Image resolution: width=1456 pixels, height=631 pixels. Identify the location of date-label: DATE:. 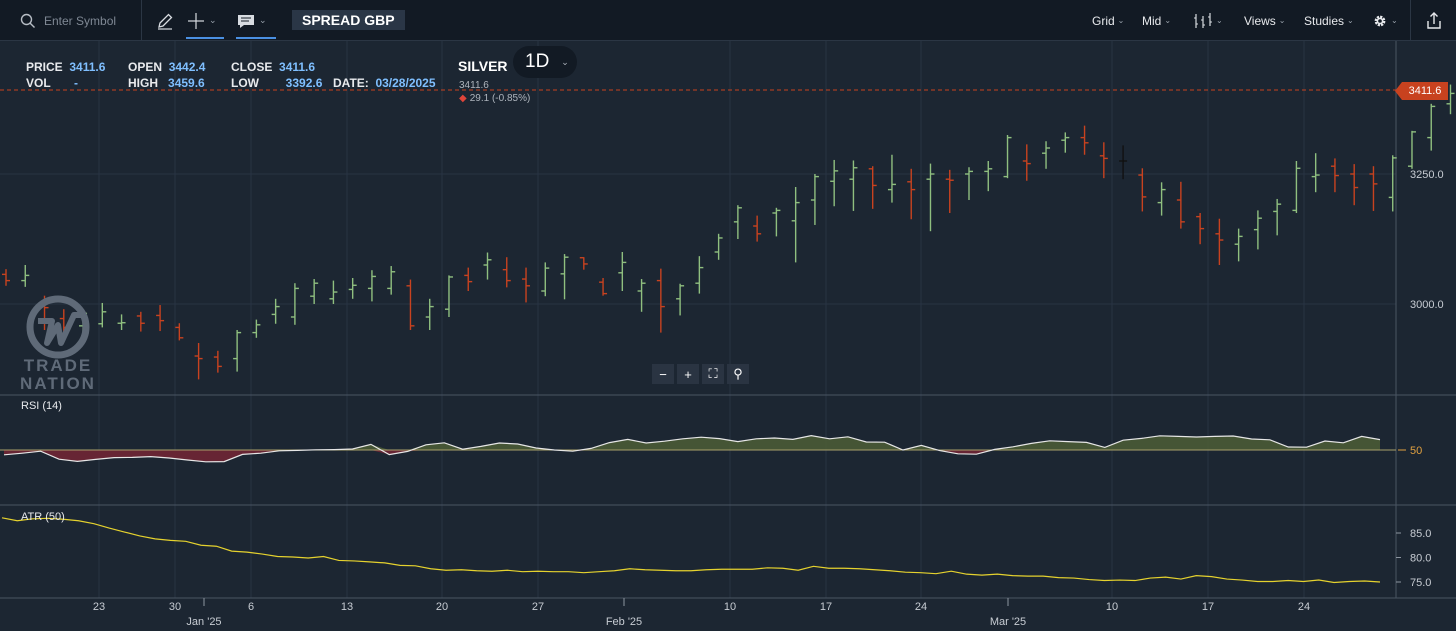
(351, 83).